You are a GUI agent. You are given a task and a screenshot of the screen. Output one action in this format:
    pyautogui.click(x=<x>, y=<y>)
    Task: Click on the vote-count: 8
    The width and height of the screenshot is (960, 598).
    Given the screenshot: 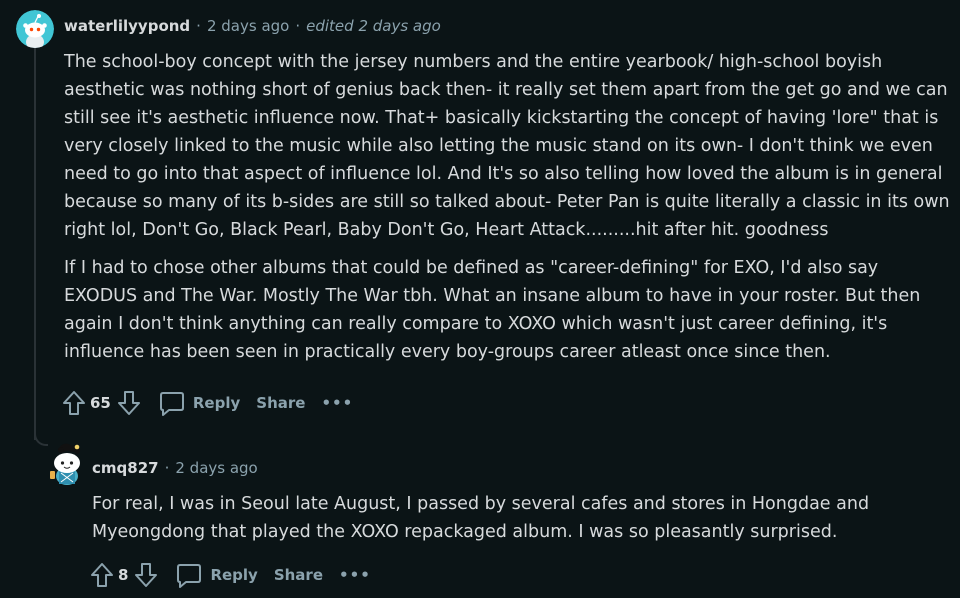 What is the action you would take?
    pyautogui.click(x=123, y=575)
    